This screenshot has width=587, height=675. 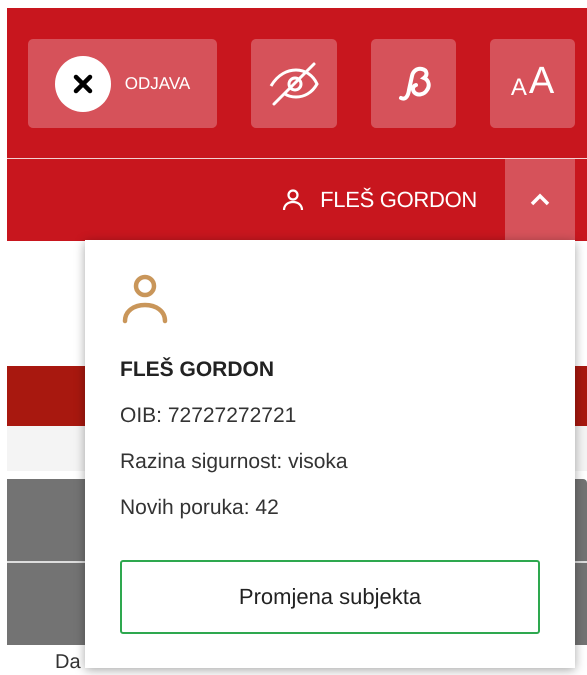 I want to click on chevron-up-icon, so click(x=540, y=200).